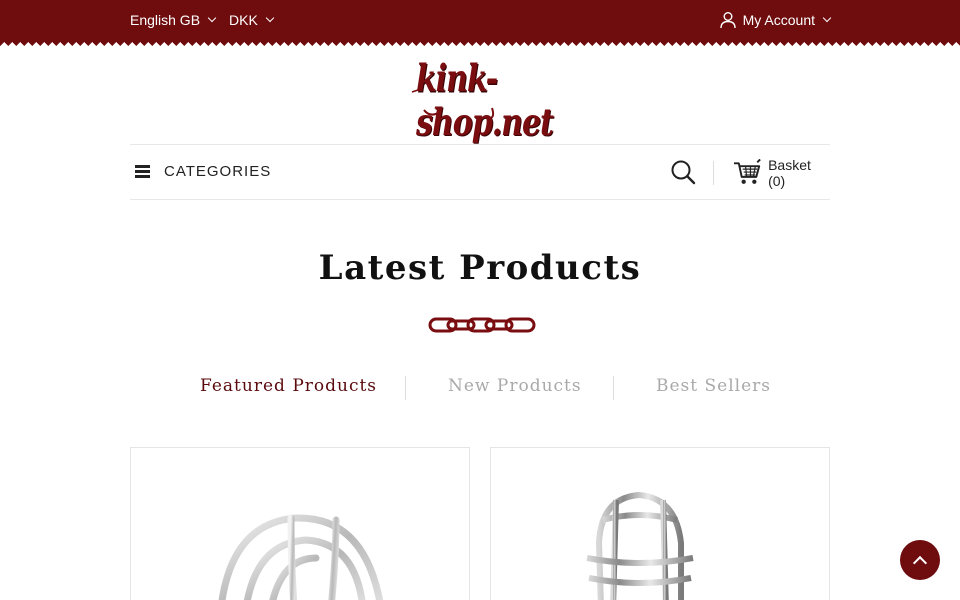 This screenshot has width=960, height=600. I want to click on locale-selectors: English GB DKK, so click(202, 20).